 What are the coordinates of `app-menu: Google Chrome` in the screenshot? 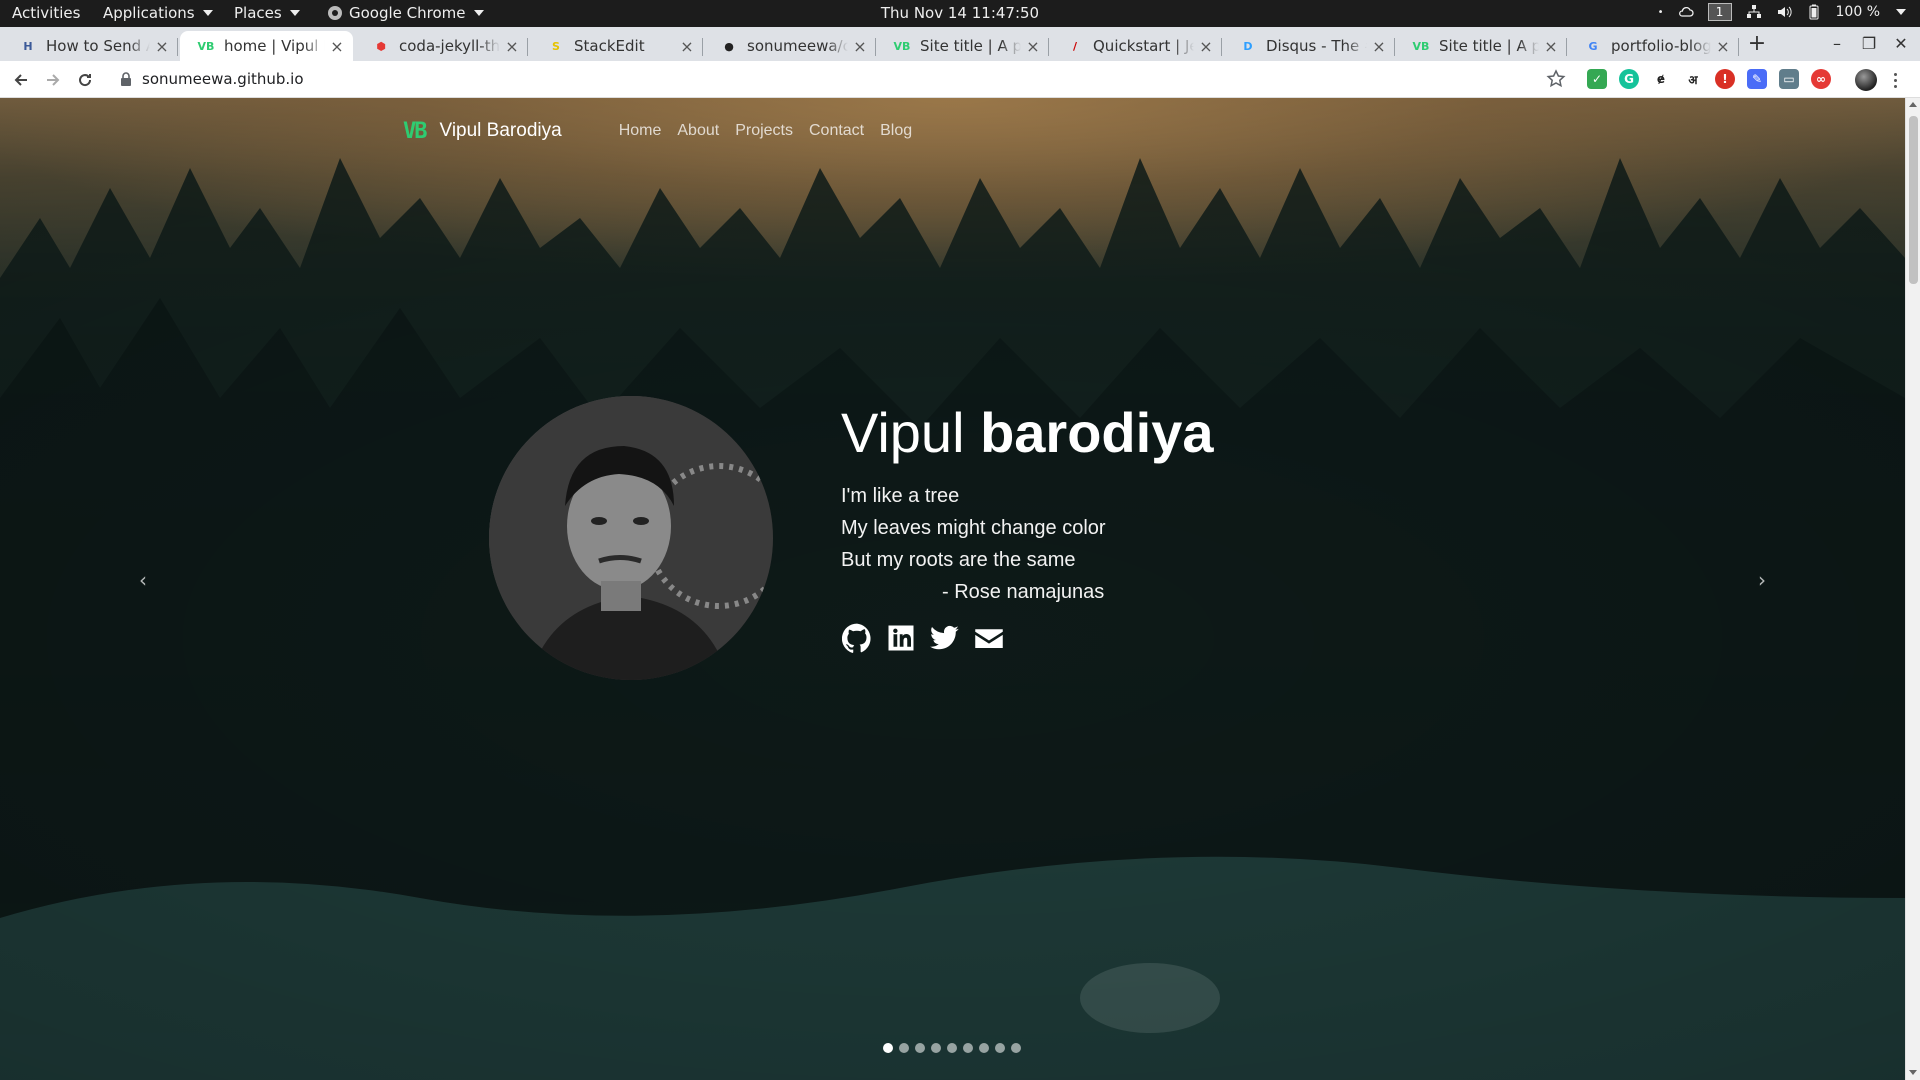 It's located at (405, 13).